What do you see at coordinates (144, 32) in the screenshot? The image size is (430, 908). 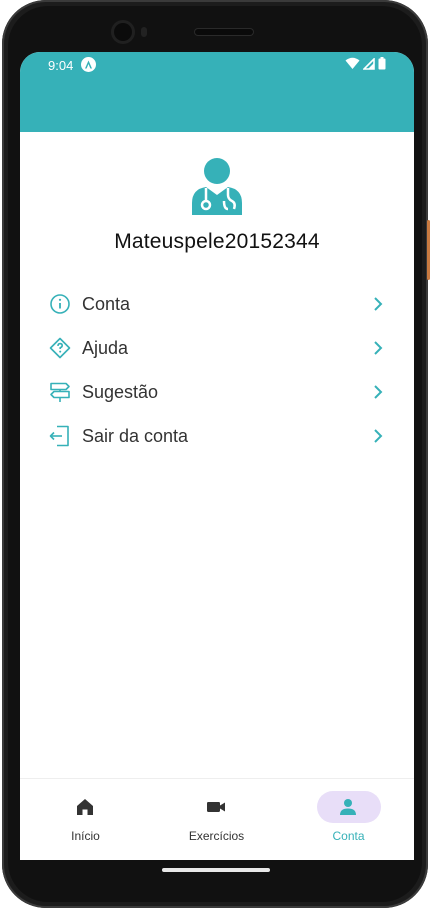 I see `camera-sensor` at bounding box center [144, 32].